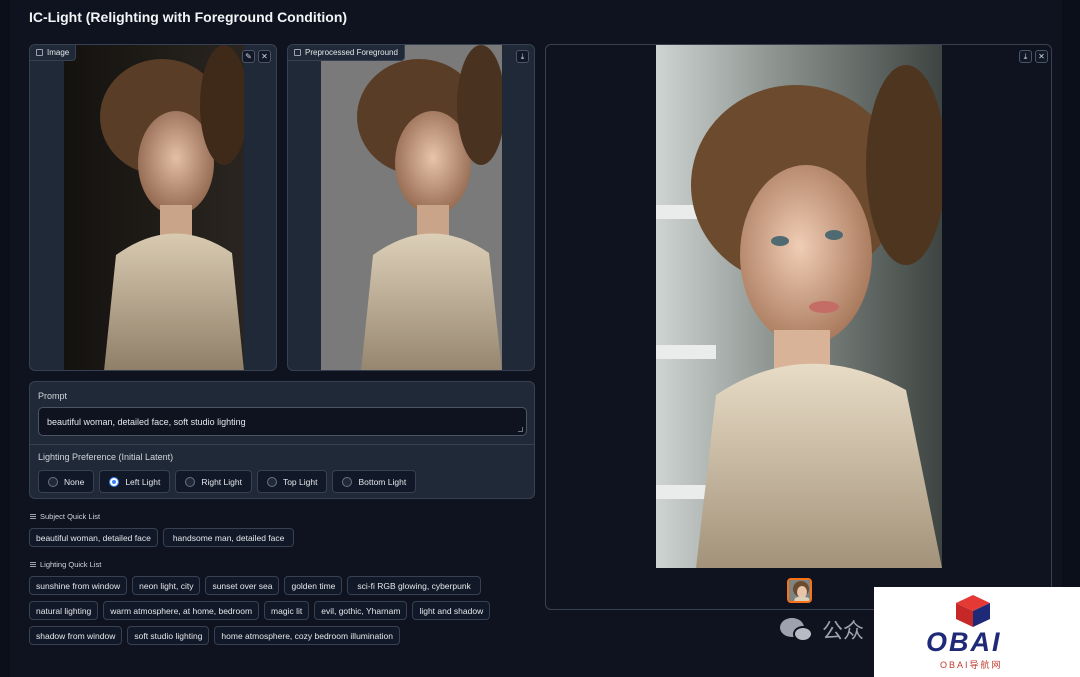 The height and width of the screenshot is (677, 1080). I want to click on edit-button: ✎, so click(248, 56).